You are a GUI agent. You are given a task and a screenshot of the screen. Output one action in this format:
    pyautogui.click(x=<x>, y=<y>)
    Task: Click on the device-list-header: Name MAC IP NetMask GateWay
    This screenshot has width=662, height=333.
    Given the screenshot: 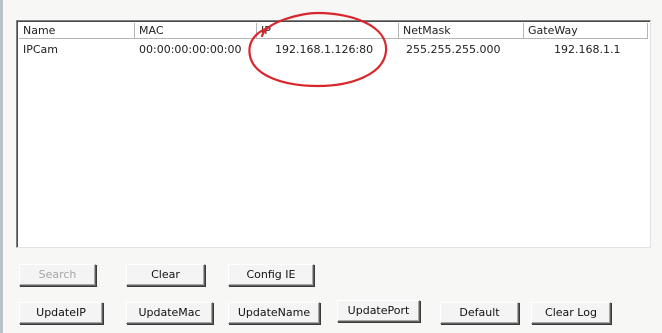 What is the action you would take?
    pyautogui.click(x=333, y=31)
    